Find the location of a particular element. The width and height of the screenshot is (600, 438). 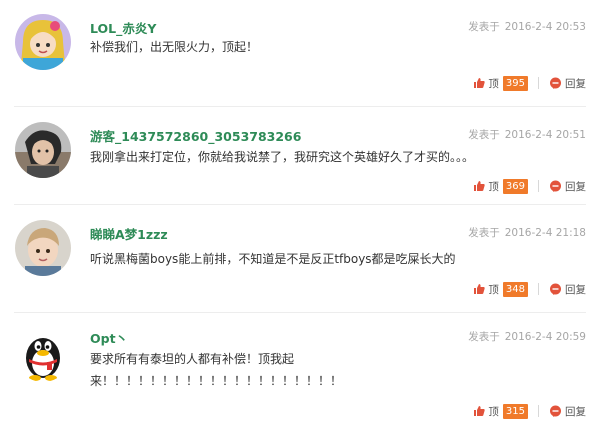

username: 游客_1437572860_3053783266 is located at coordinates (195, 135).